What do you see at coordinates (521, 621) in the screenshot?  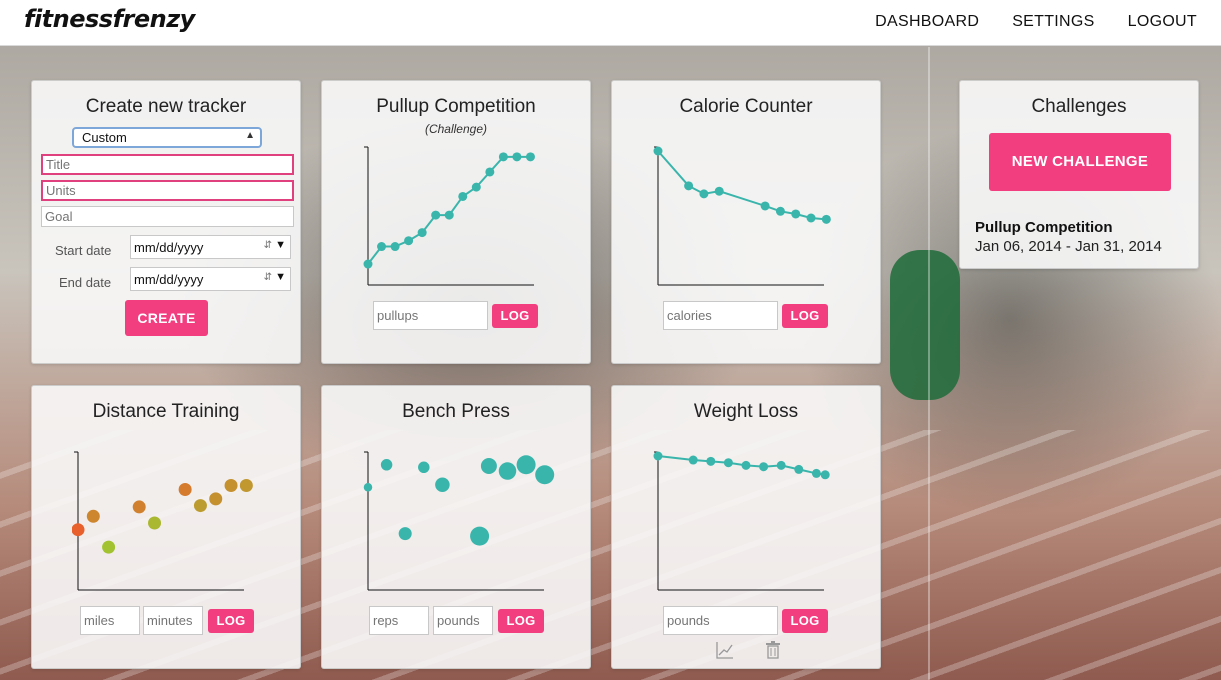 I see `bench-log-button: LOG` at bounding box center [521, 621].